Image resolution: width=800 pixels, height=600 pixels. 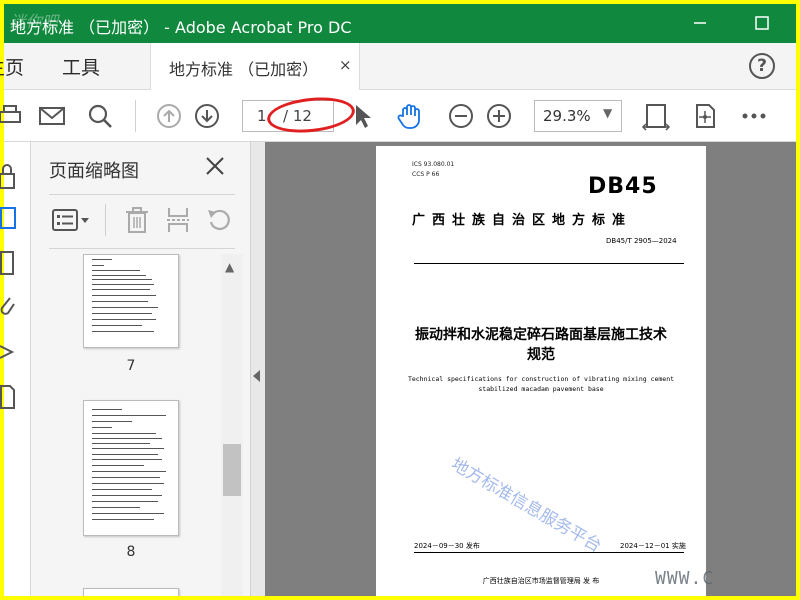 I want to click on rotate-view-icon, so click(x=705, y=116).